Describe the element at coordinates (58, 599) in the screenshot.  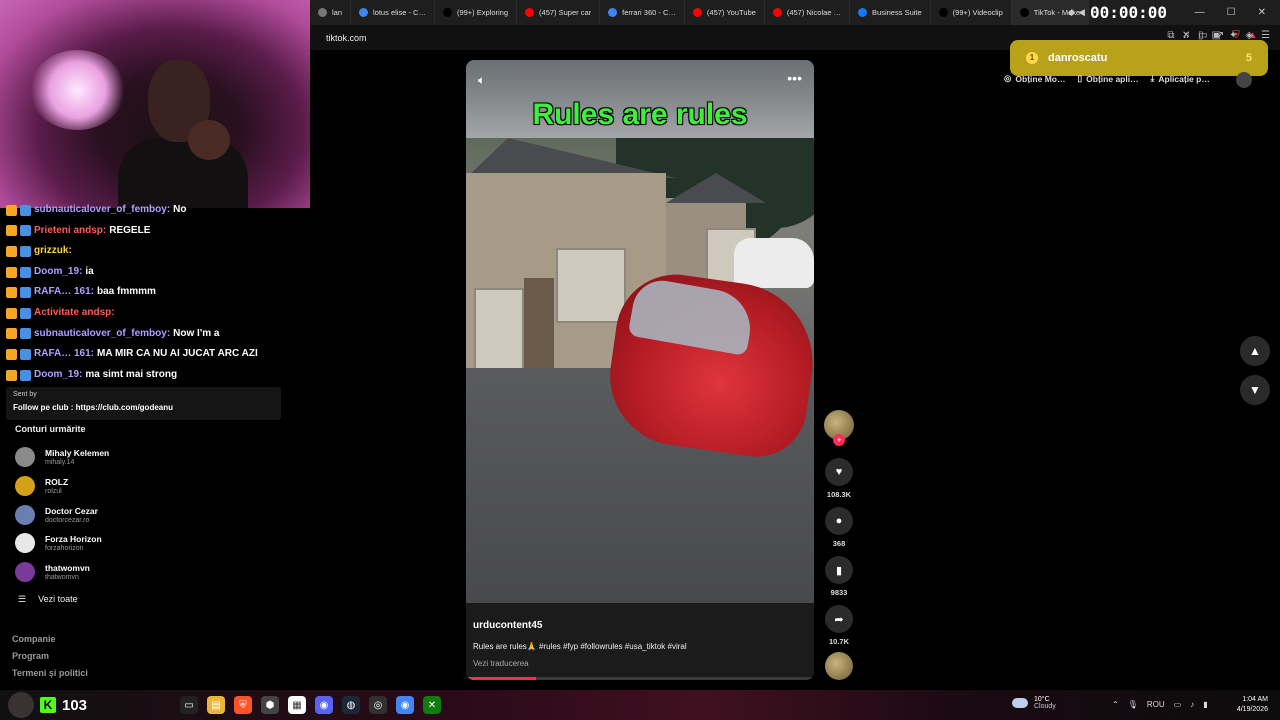
I see `see-all-label: Vezi toate` at that location.